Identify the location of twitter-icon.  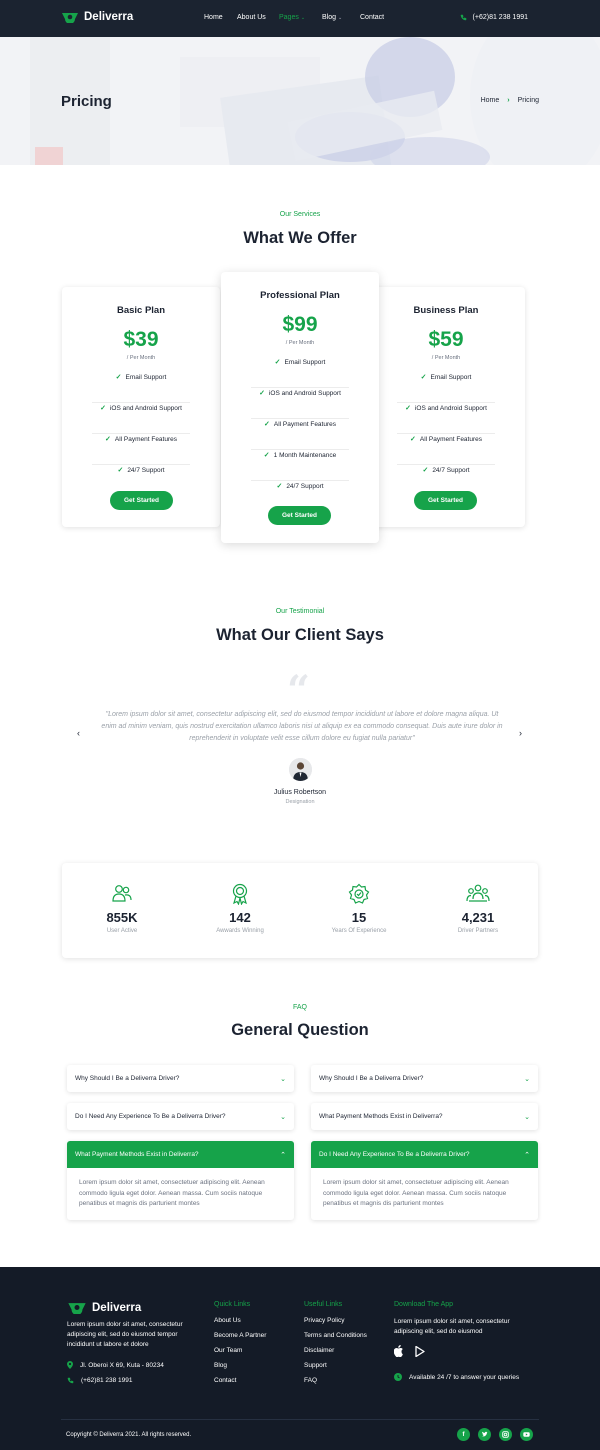
(484, 1434).